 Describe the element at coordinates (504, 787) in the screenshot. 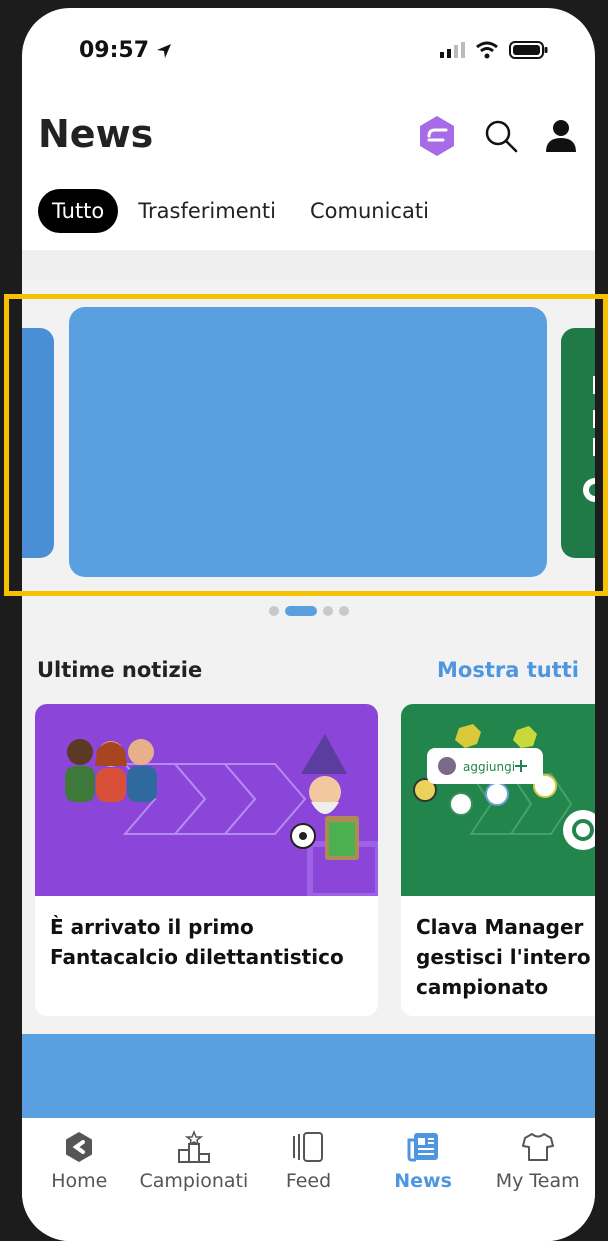

I see `clava-manager-illustration: aggiungi` at that location.